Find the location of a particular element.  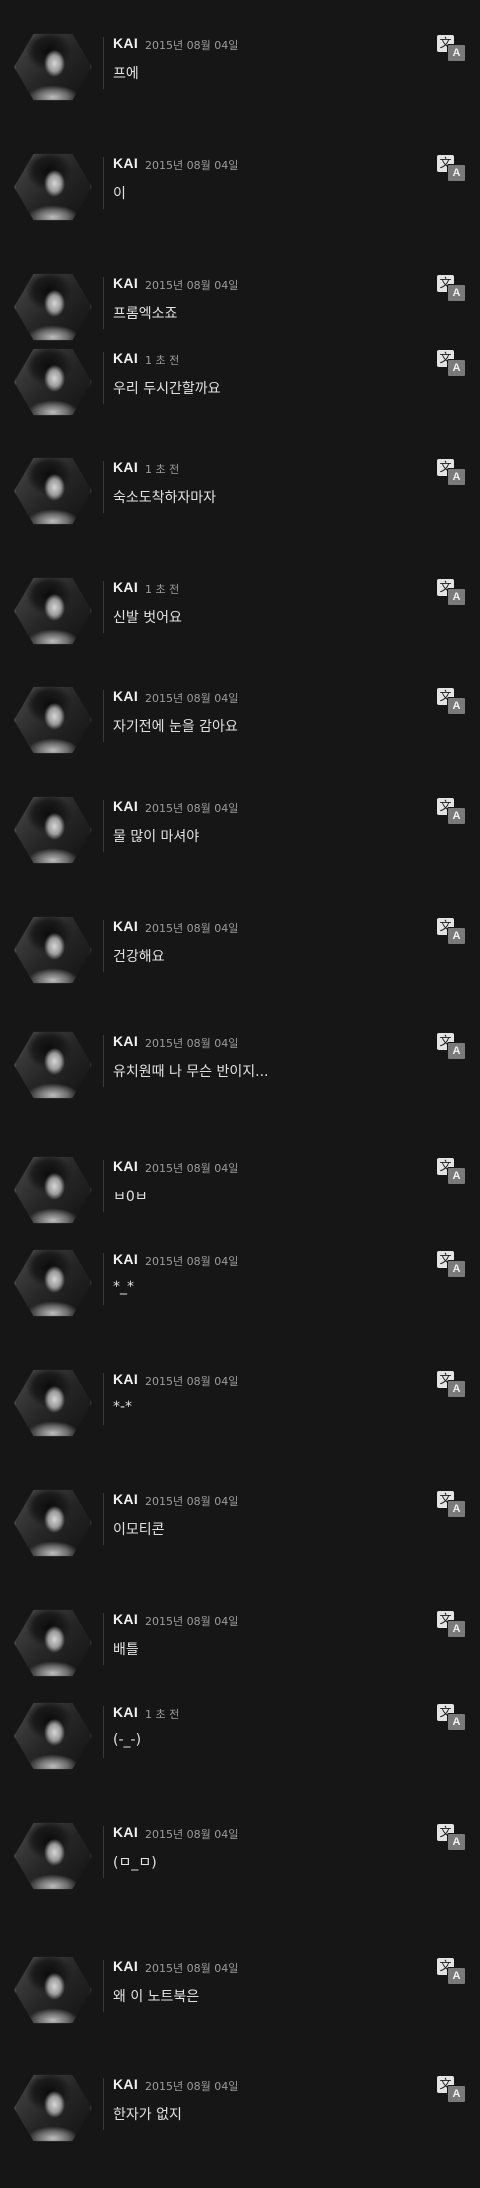

message-item-2: KAI 2015년 08월 04일 이 文 A is located at coordinates (240, 210).